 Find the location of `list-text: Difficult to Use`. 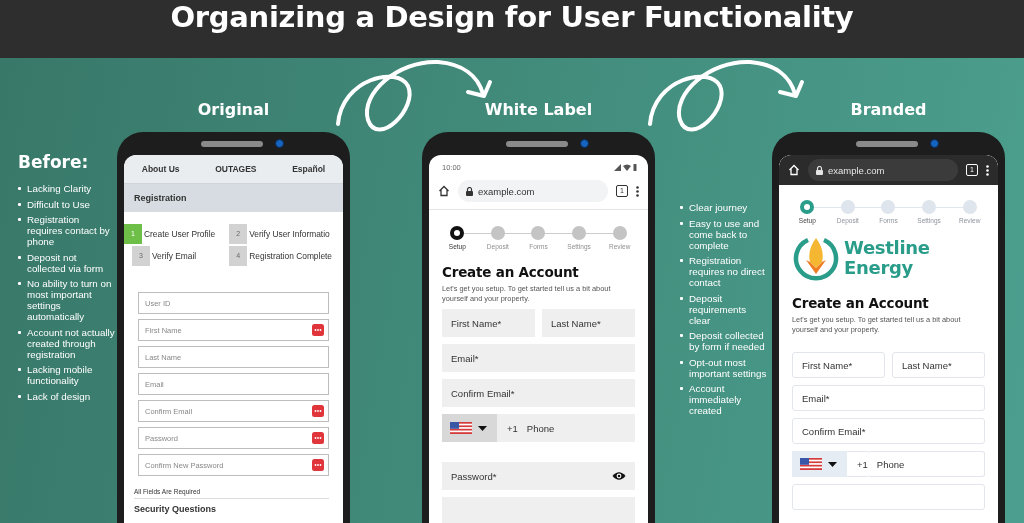

list-text: Difficult to Use is located at coordinates (58, 204).